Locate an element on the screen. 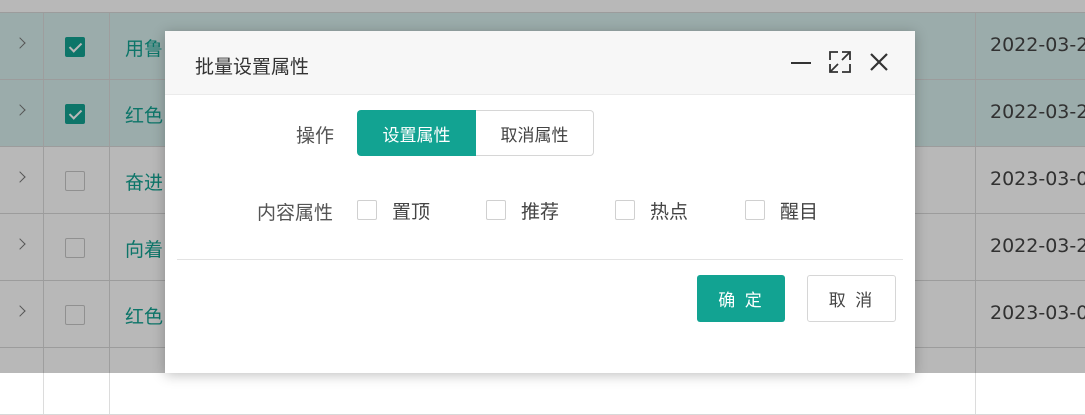 The width and height of the screenshot is (1085, 415). attr-checkbox-top: 置顶 is located at coordinates (394, 210).